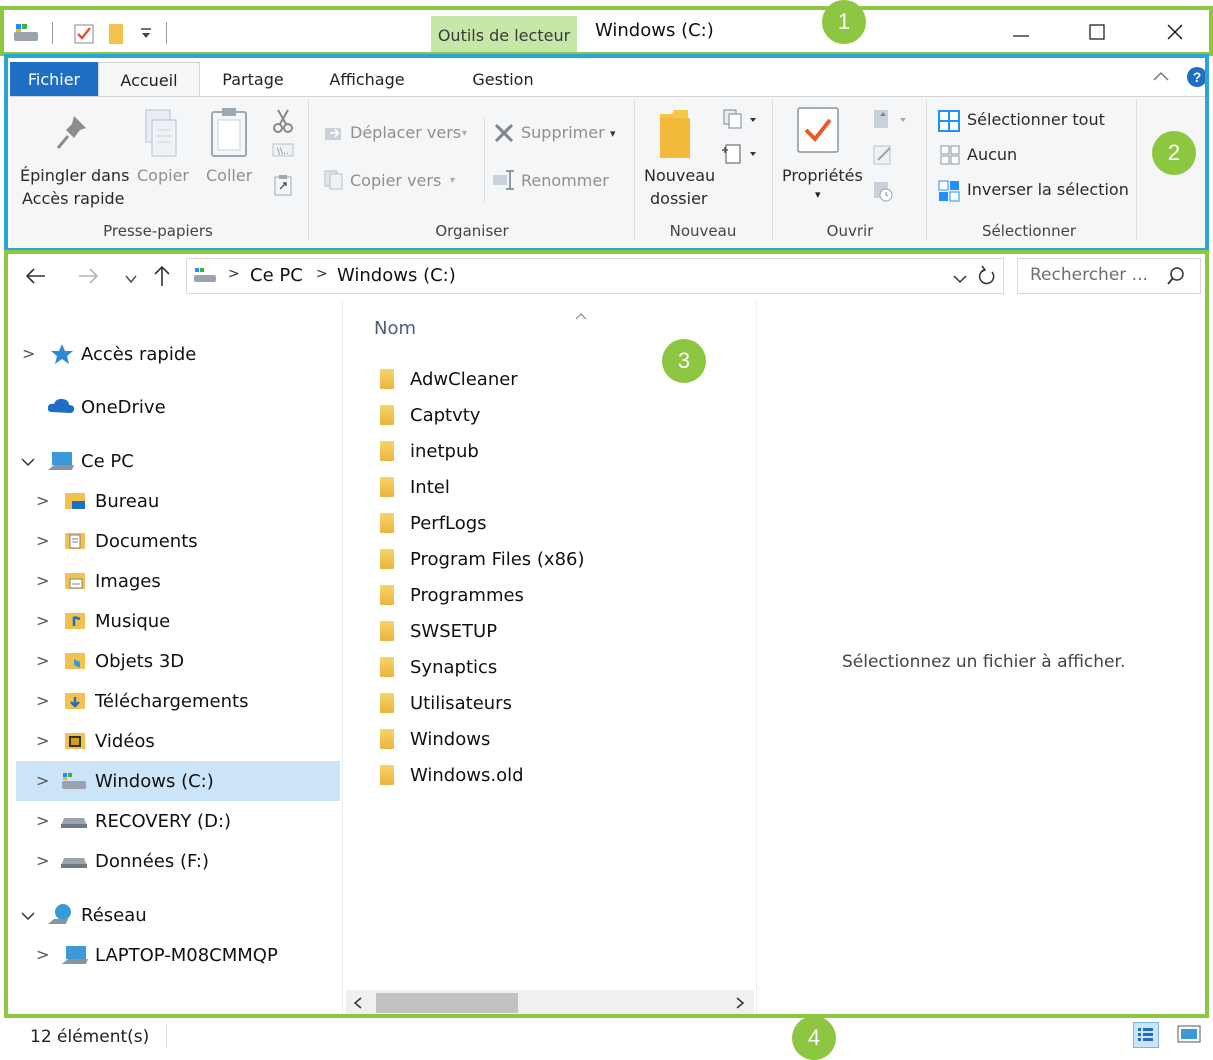  Describe the element at coordinates (844, 22) in the screenshot. I see `annotation-badge-1: 1` at that location.